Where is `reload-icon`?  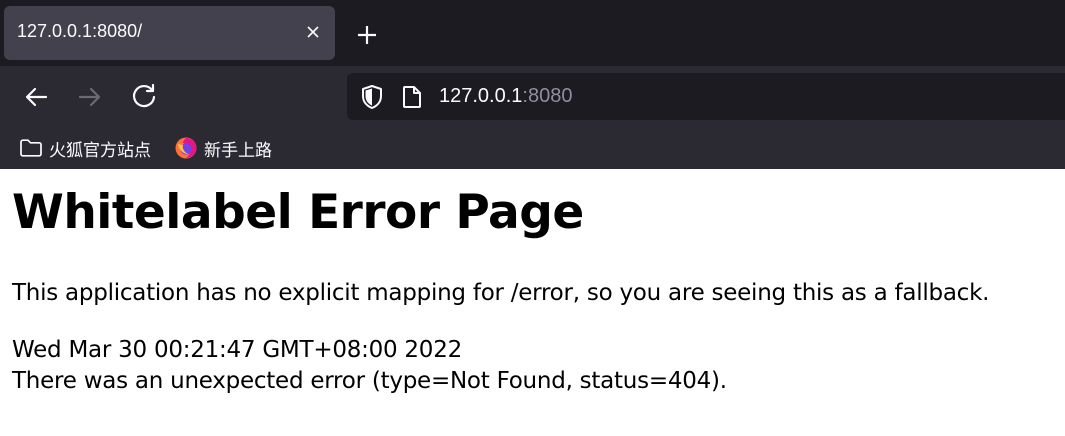
reload-icon is located at coordinates (144, 97).